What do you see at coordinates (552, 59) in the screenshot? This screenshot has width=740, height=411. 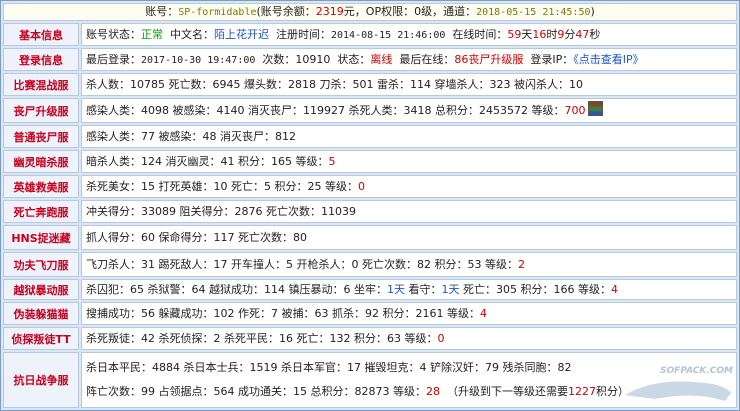 I see `ip-label: 登录IP：` at bounding box center [552, 59].